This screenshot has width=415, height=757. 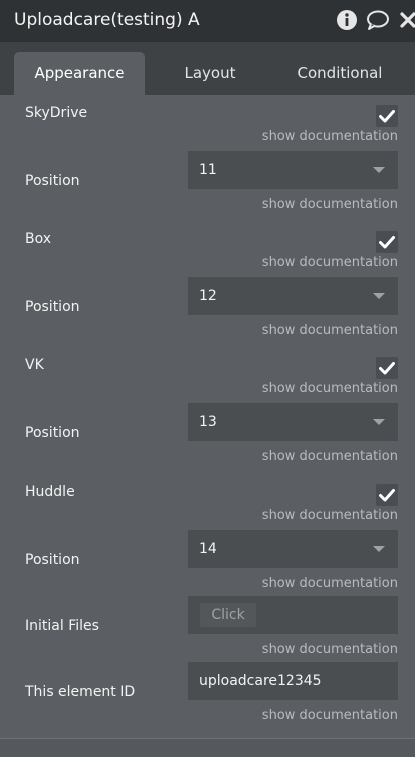 I want to click on tab-appearance: Appearance, so click(x=79, y=73).